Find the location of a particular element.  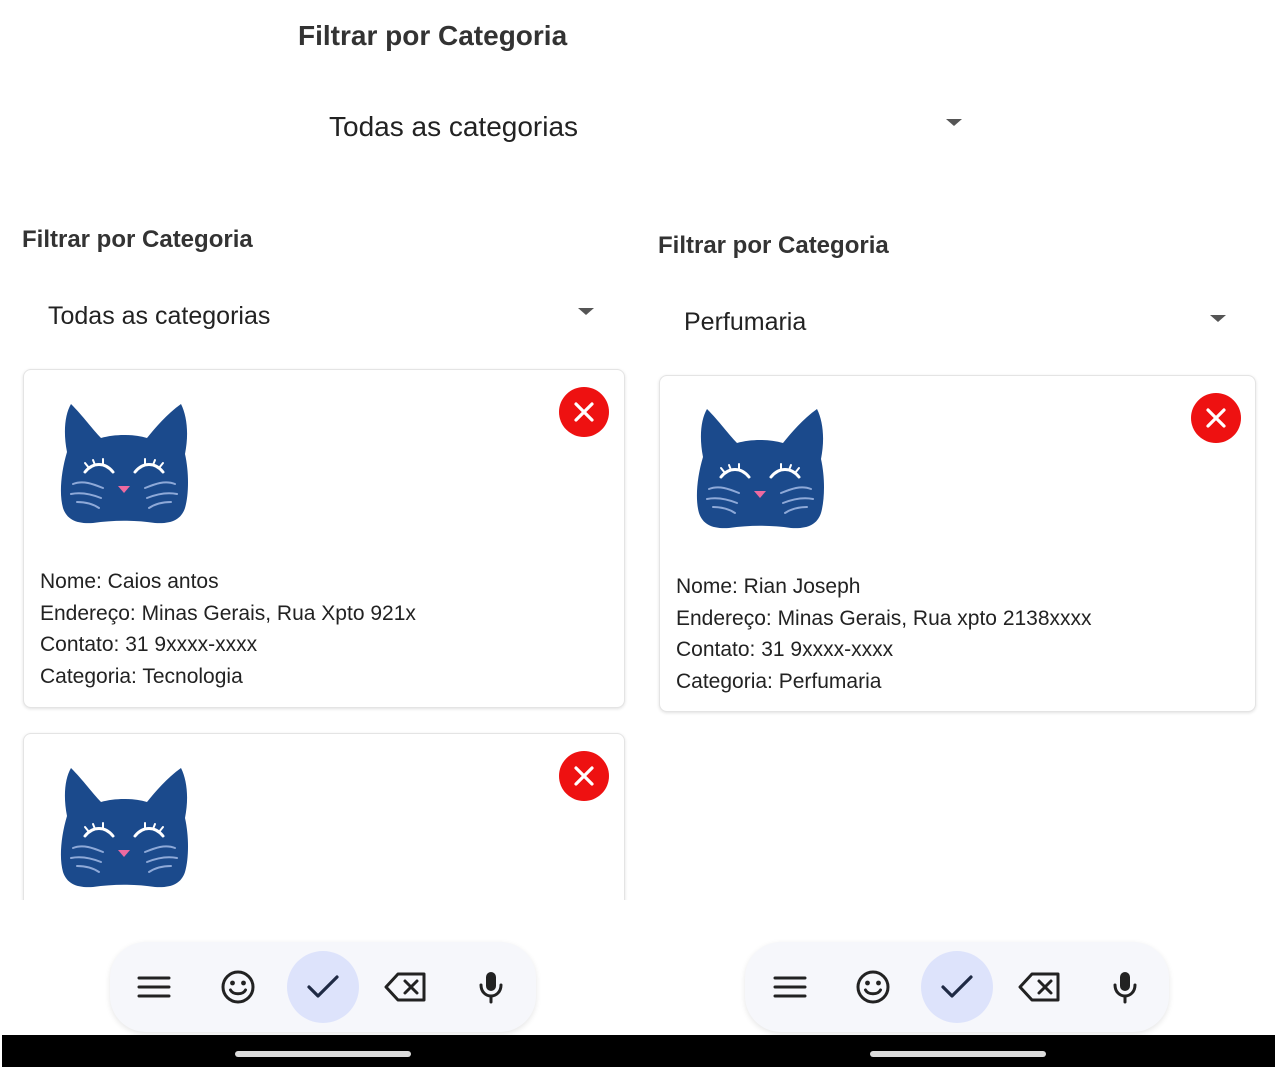

supplier-name: Nome: Caios antos is located at coordinates (129, 581).